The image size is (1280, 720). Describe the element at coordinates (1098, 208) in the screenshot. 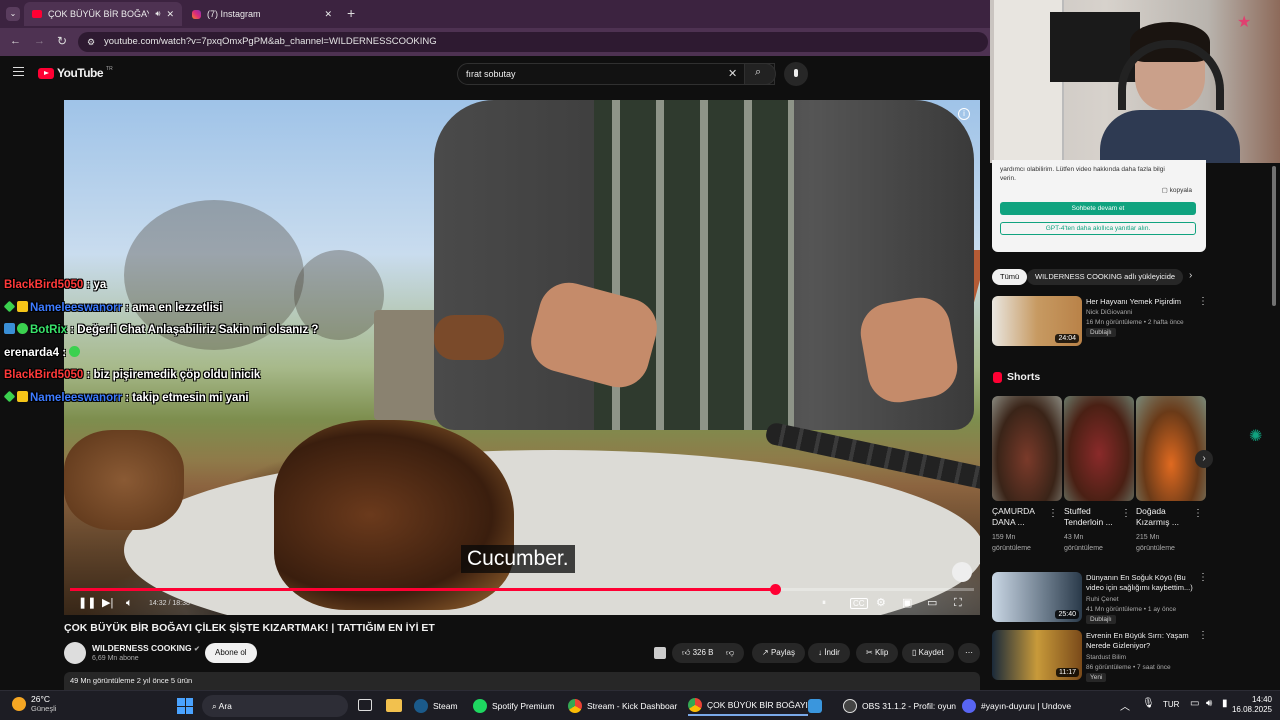

I see `continue-chat-button: Sohbete devam et` at that location.